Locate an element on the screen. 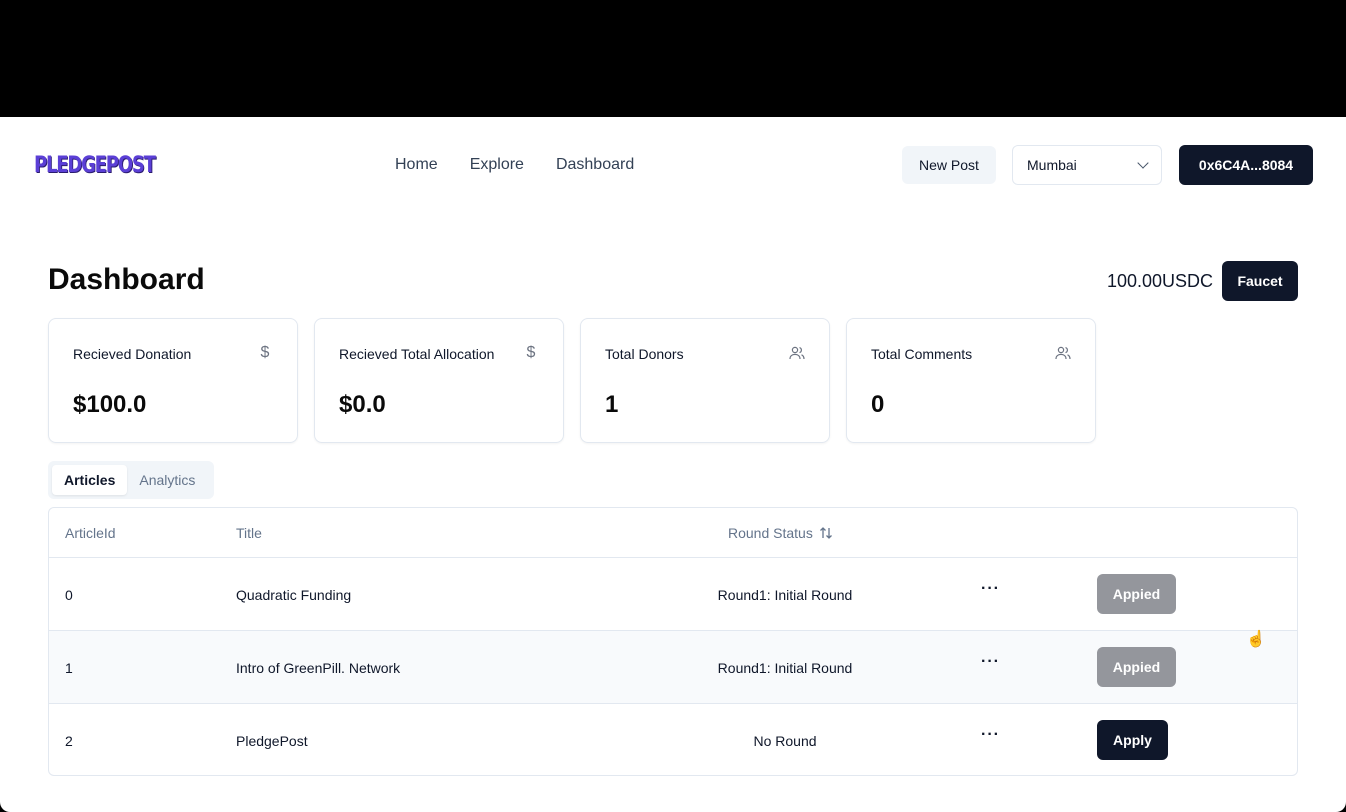 Image resolution: width=1346 pixels, height=812 pixels. network-select: Mumbai is located at coordinates (1087, 165).